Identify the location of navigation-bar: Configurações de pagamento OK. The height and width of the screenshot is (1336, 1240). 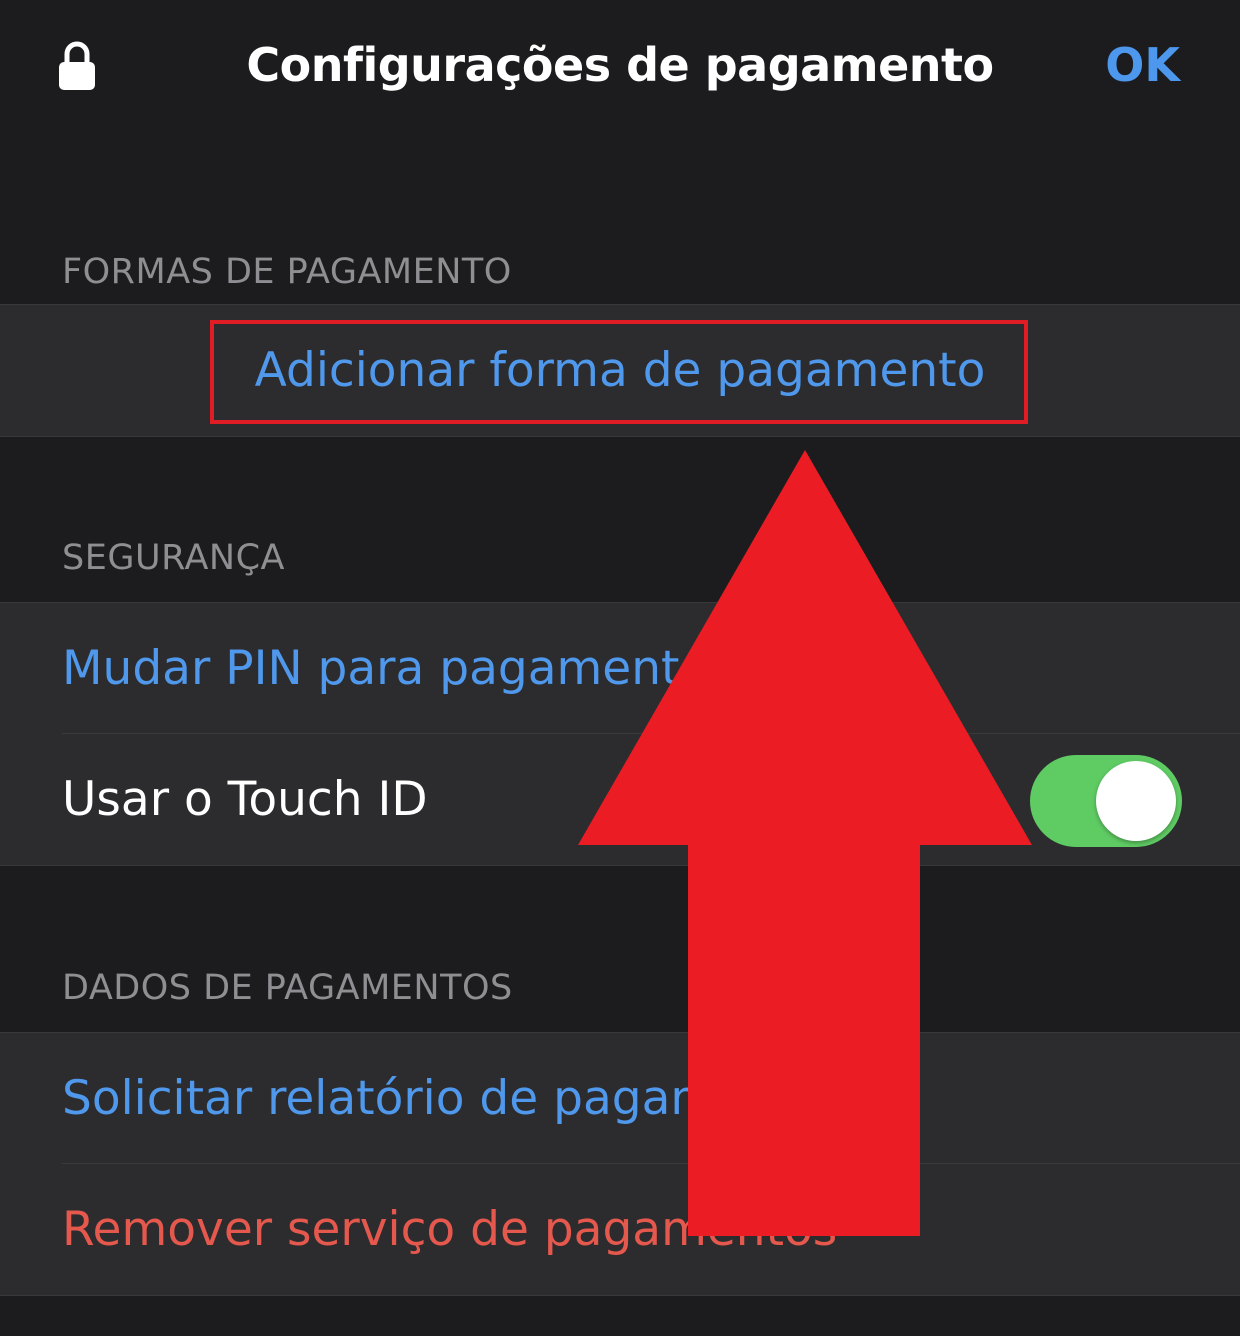
(620, 70).